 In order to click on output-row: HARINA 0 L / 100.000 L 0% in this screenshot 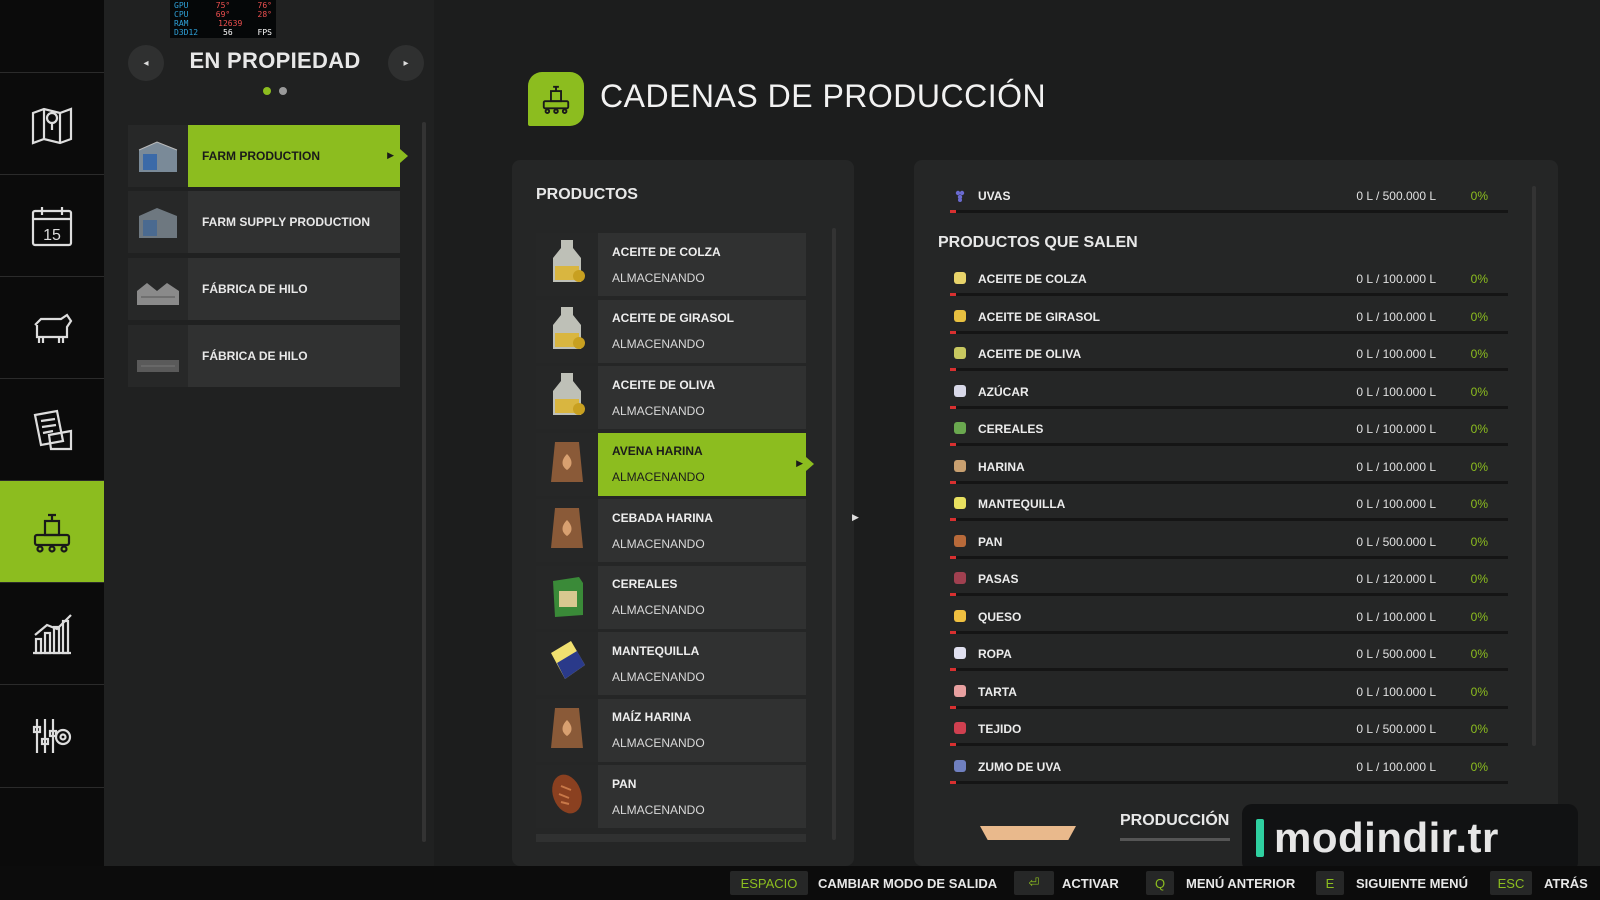, I will do `click(1229, 472)`.